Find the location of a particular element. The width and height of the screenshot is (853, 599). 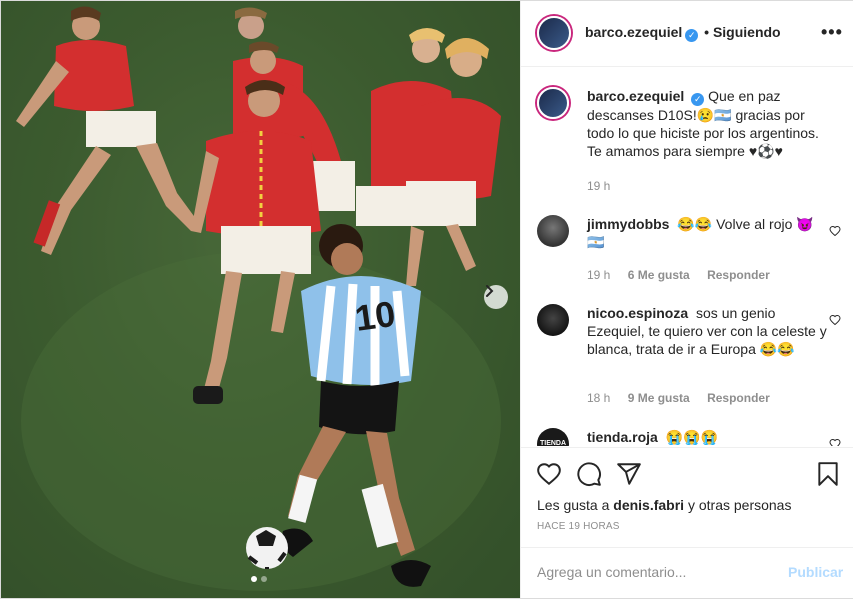

football is located at coordinates (267, 548).